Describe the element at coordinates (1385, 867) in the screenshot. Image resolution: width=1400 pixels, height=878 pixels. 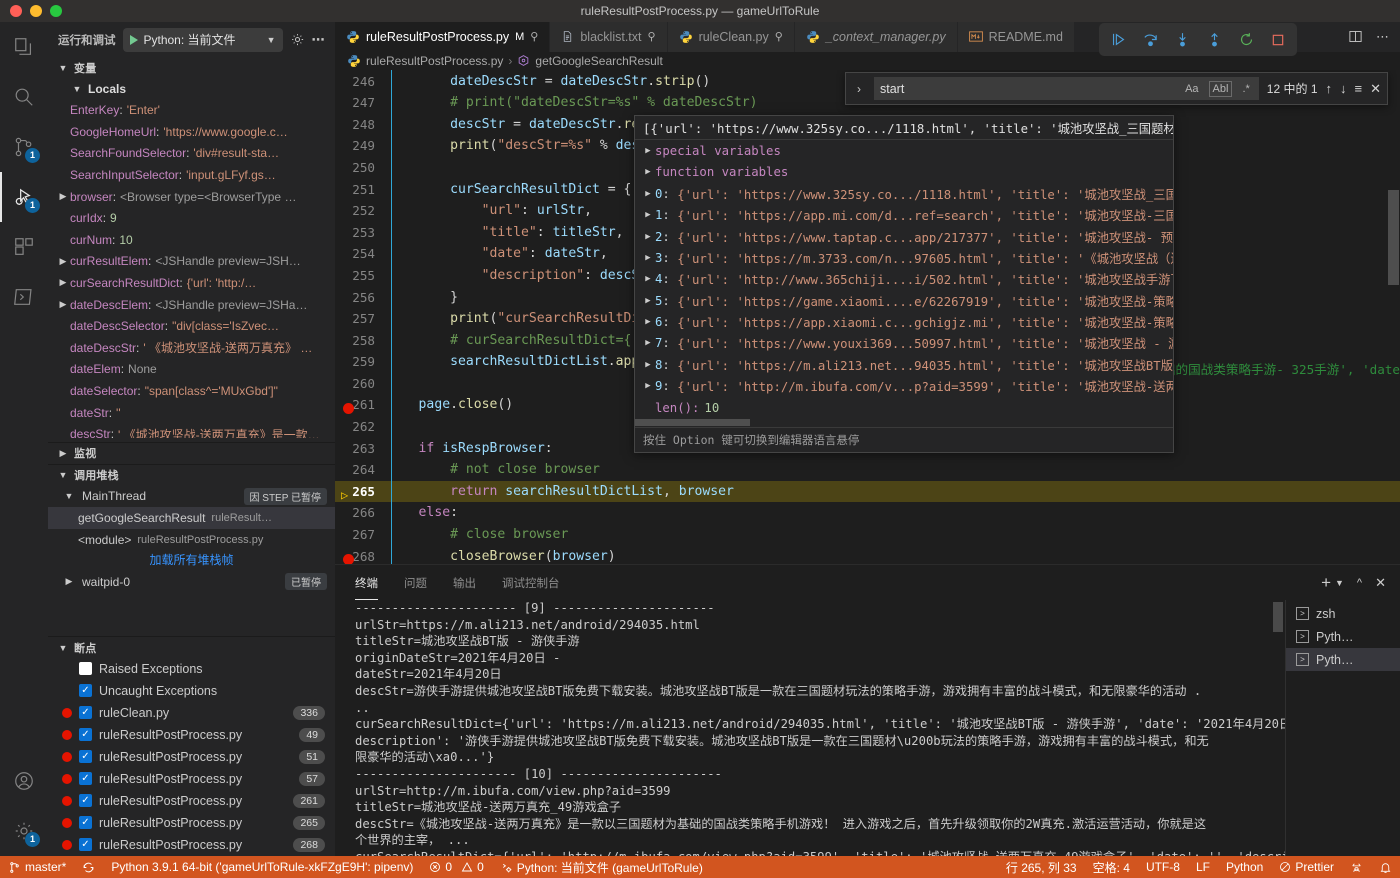
I see `status-notifications` at that location.